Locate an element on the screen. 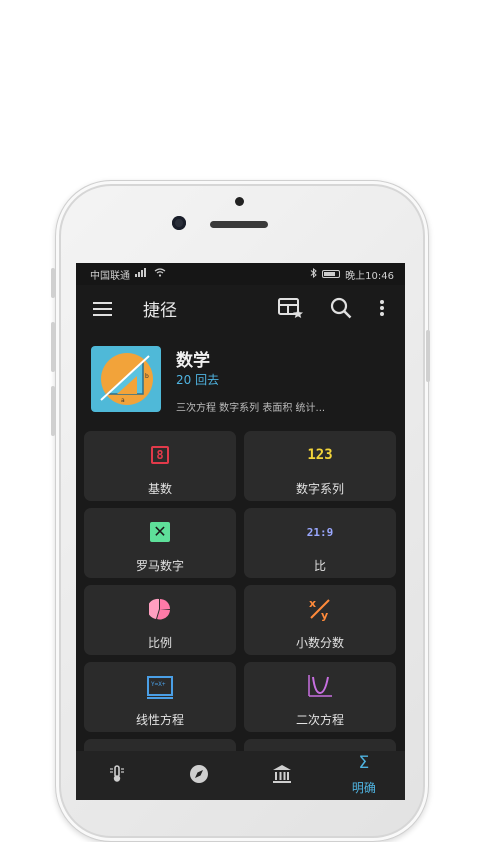  tile-roman-numerals: ✕ 罗马数字 is located at coordinates (160, 543).